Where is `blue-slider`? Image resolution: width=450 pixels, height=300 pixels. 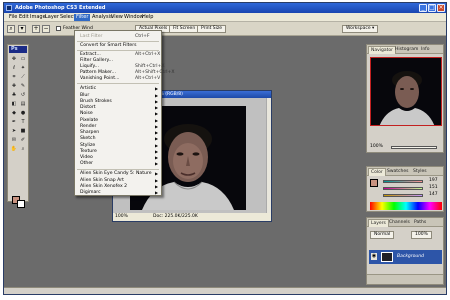 blue-slider is located at coordinates (403, 195).